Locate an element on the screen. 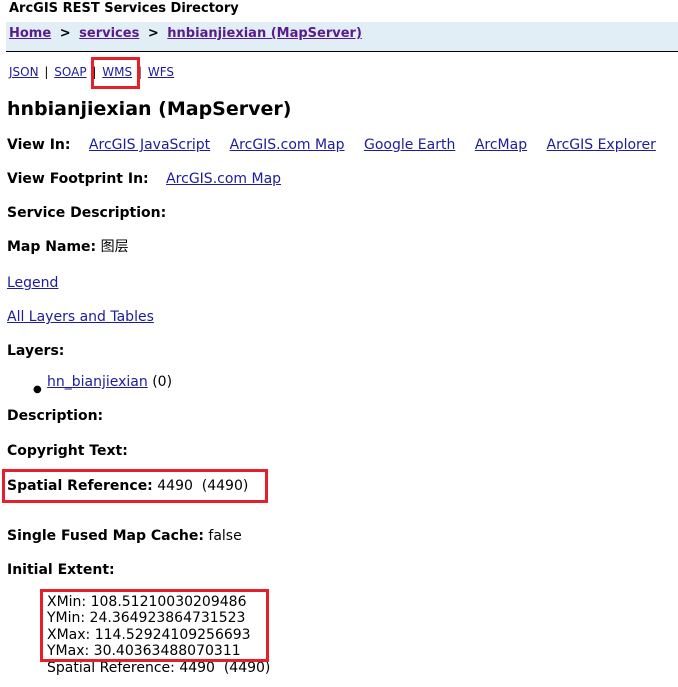 The width and height of the screenshot is (678, 687). all-layers-and-tables-link: All Layers and Tables is located at coordinates (80, 317).